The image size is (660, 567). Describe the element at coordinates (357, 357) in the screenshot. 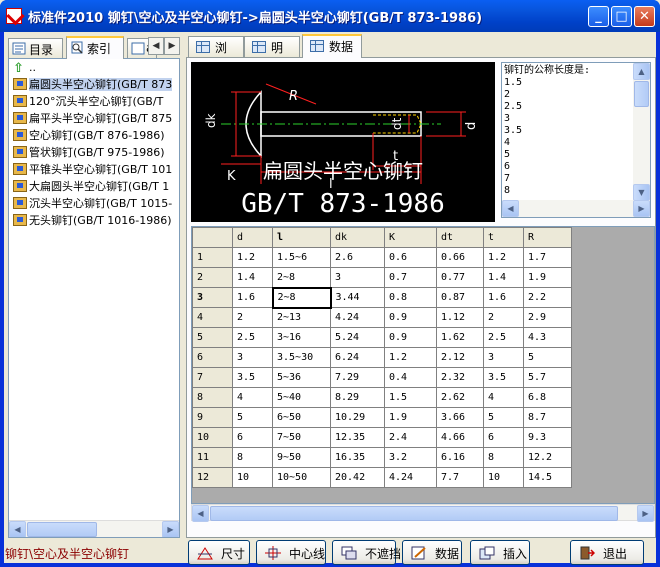

I see `table-cell: 6.24` at that location.